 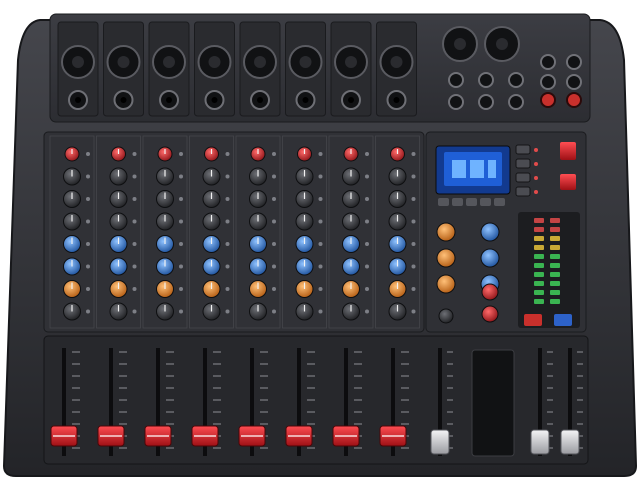 What do you see at coordinates (549, 270) in the screenshot?
I see `level-meter` at bounding box center [549, 270].